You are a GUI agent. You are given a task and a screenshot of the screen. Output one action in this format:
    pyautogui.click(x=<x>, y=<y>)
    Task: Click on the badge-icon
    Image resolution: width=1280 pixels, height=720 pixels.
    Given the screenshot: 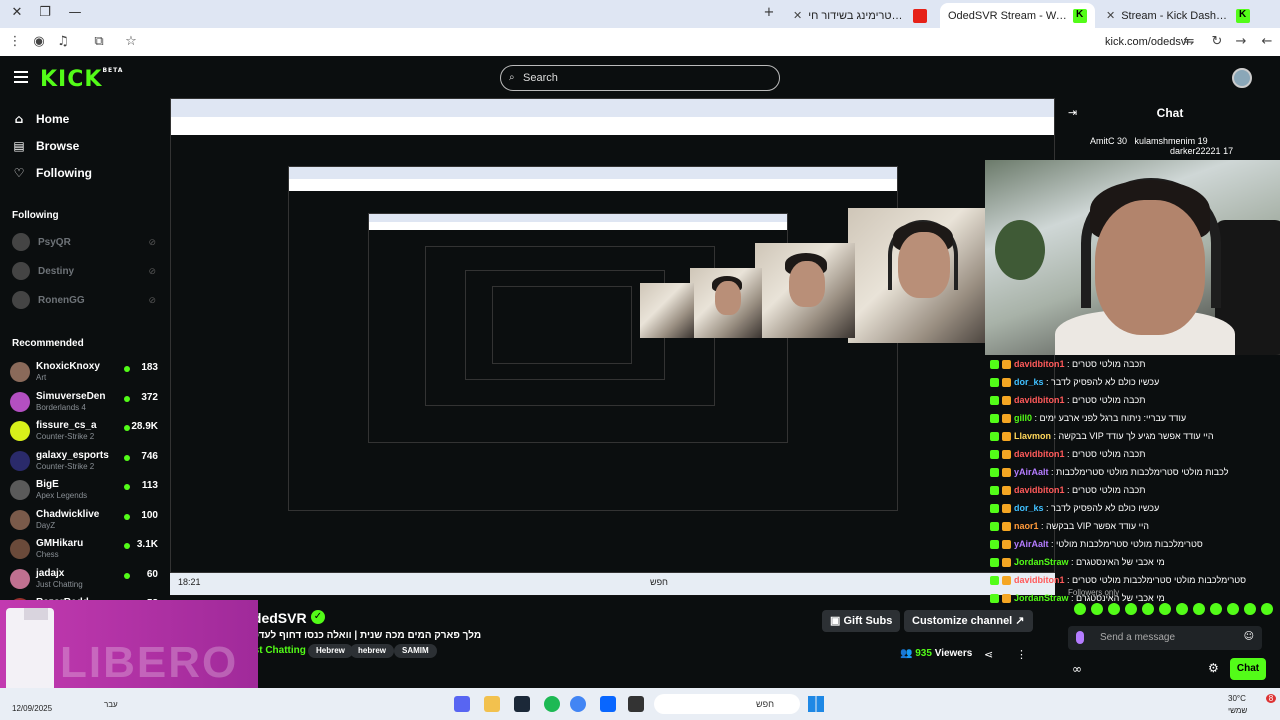 What is the action you would take?
    pyautogui.click(x=1006, y=419)
    